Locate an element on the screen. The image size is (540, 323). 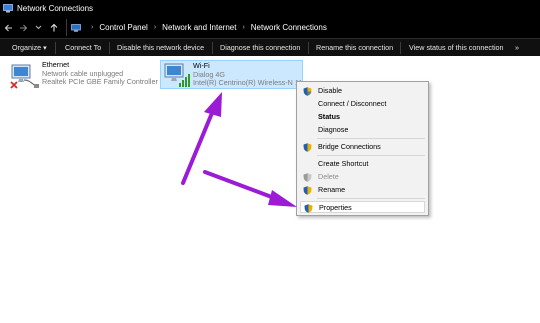
up-button is located at coordinates (53, 28).